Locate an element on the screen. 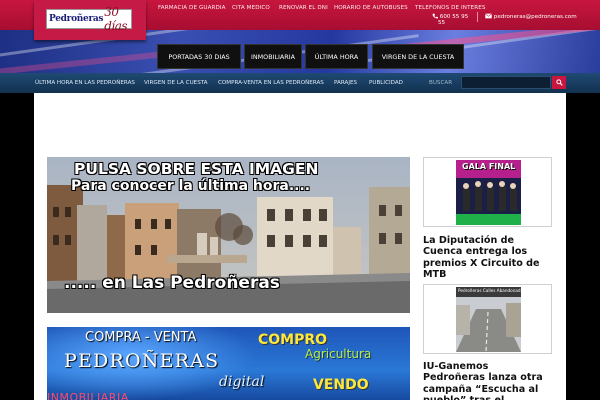 This screenshot has width=600, height=400. search-button is located at coordinates (559, 82).